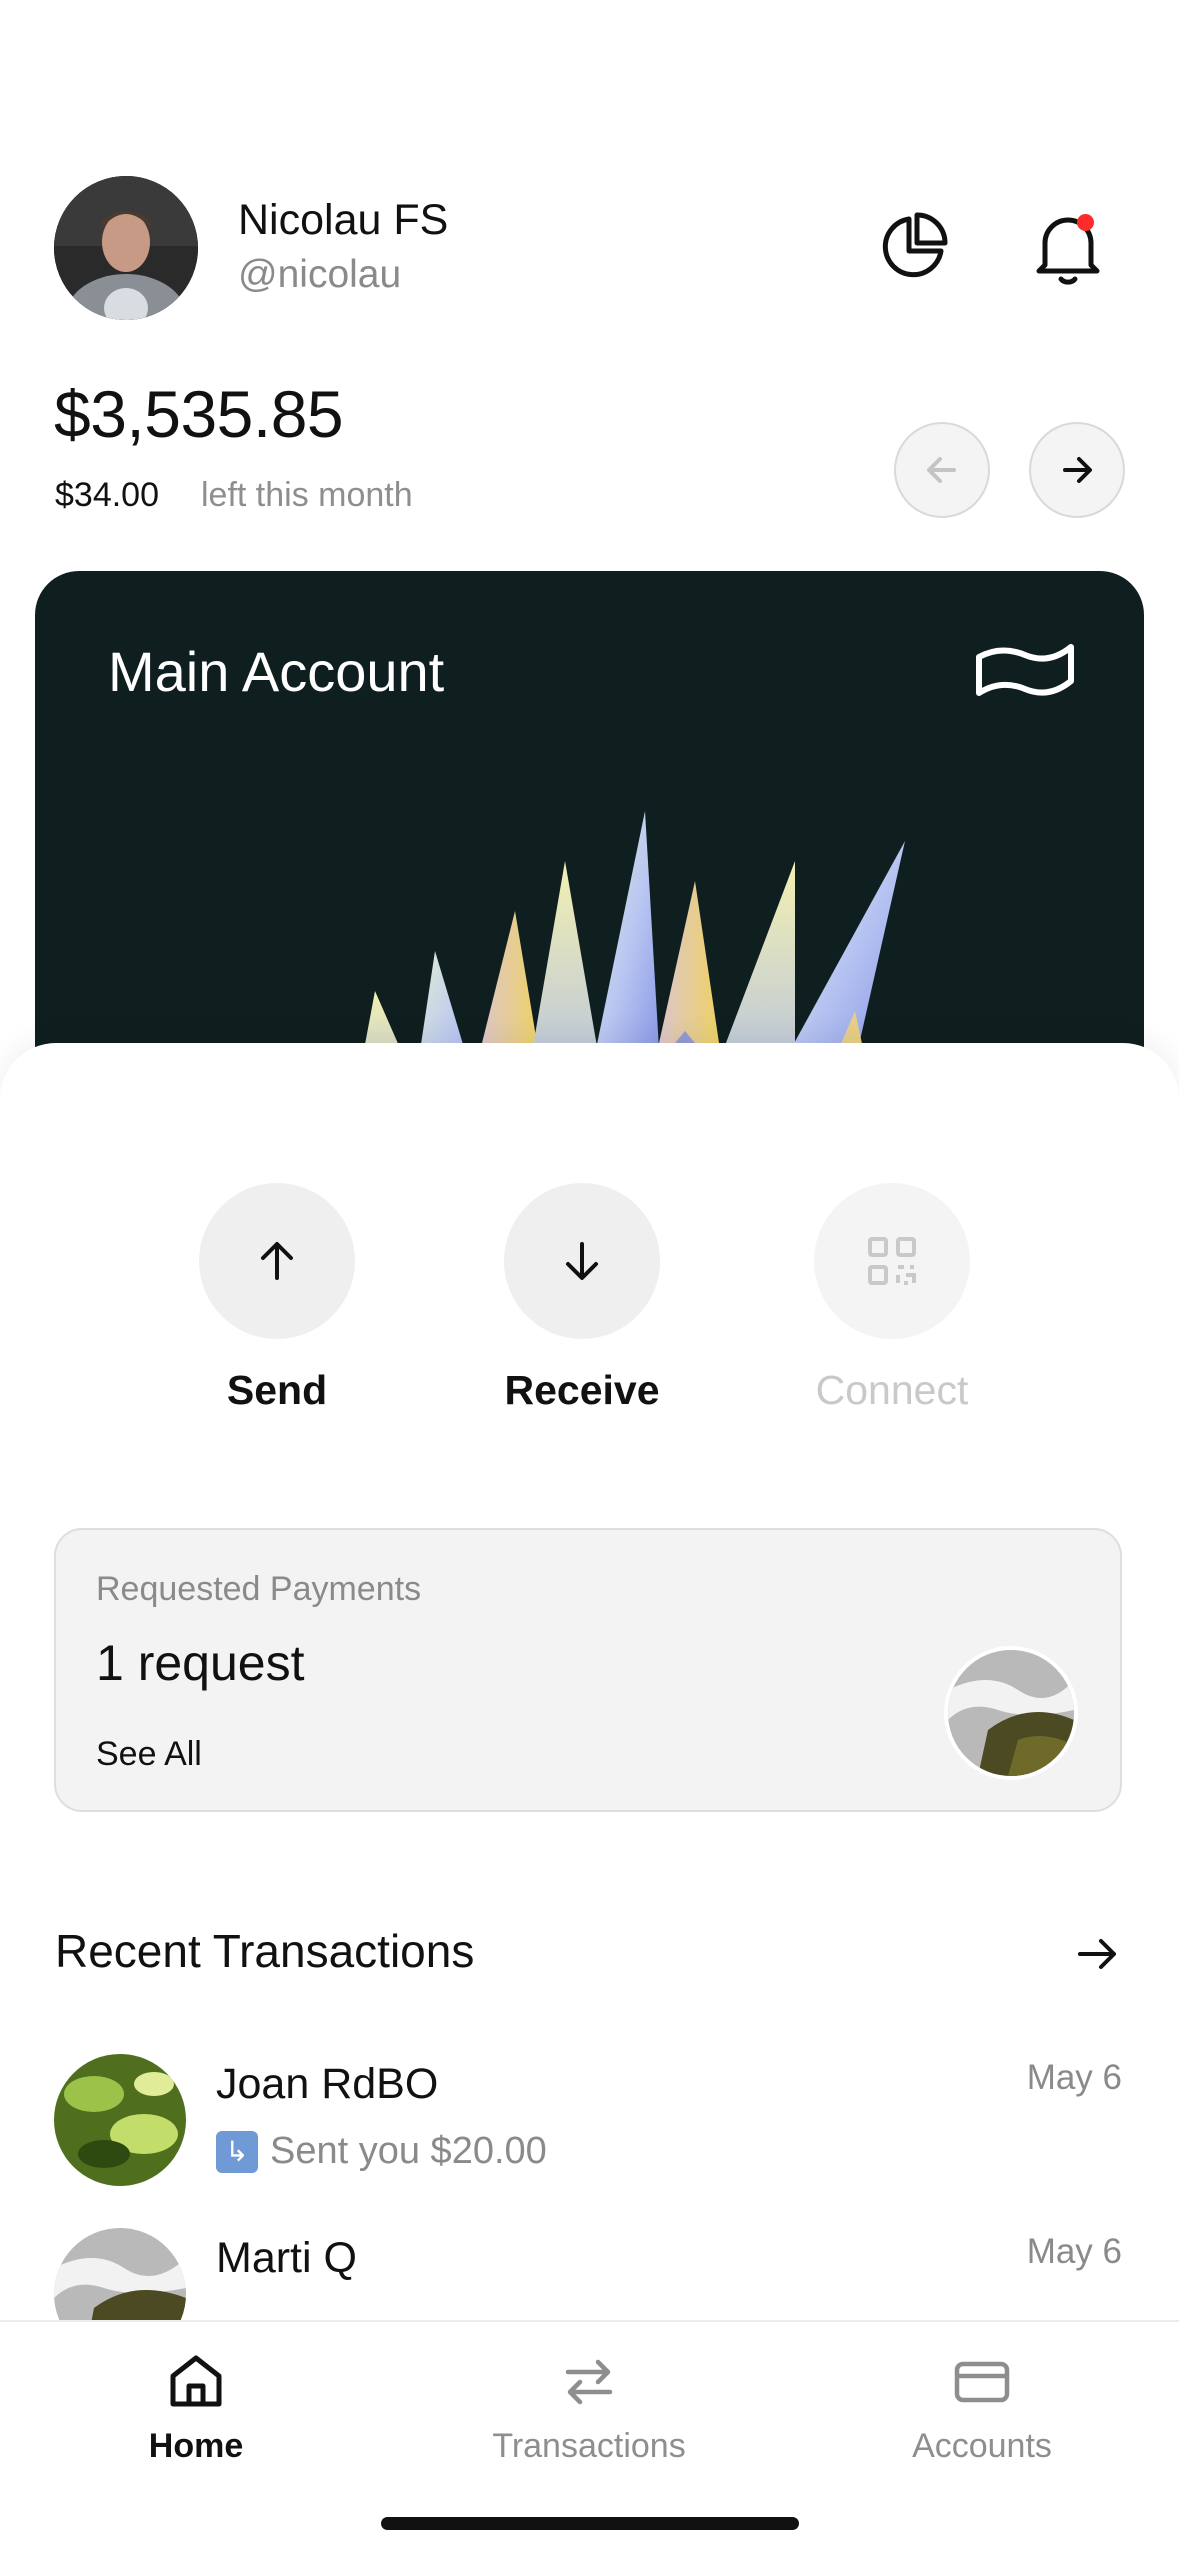 This screenshot has height=2556, width=1179. What do you see at coordinates (307, 495) in the screenshot?
I see `left-label: left this month` at bounding box center [307, 495].